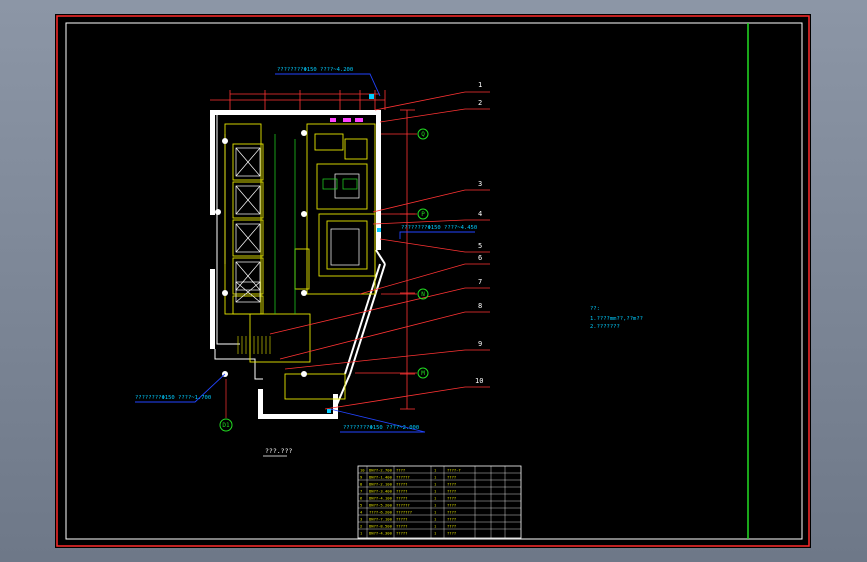 The width and height of the screenshot is (867, 562). What do you see at coordinates (315, 70) in the screenshot?
I see `pipe-note-top: ????????Φ150 ????~4.200` at bounding box center [315, 70].